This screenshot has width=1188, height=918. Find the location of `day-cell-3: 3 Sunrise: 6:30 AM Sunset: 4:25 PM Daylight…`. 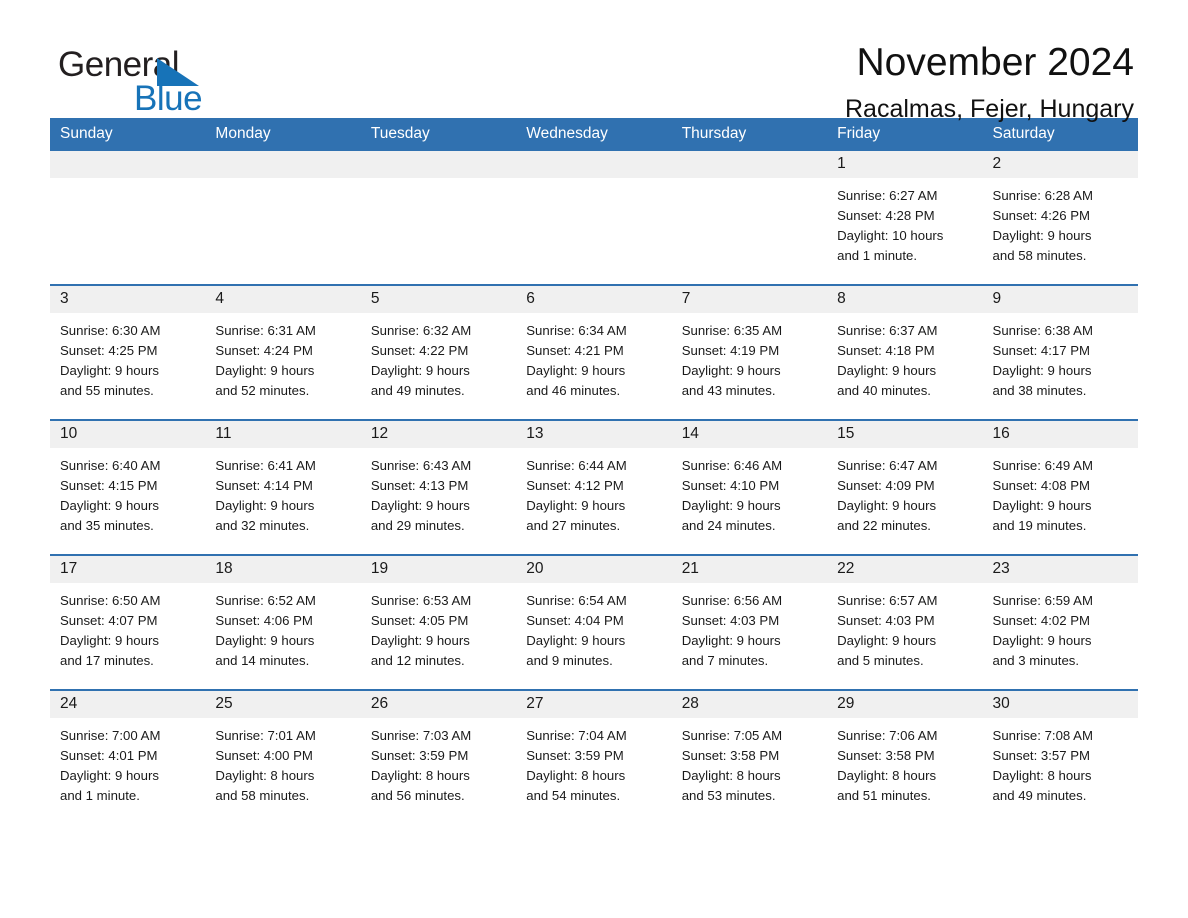

day-cell-3: 3 Sunrise: 6:30 AM Sunset: 4:25 PM Daylight… is located at coordinates (128, 352).